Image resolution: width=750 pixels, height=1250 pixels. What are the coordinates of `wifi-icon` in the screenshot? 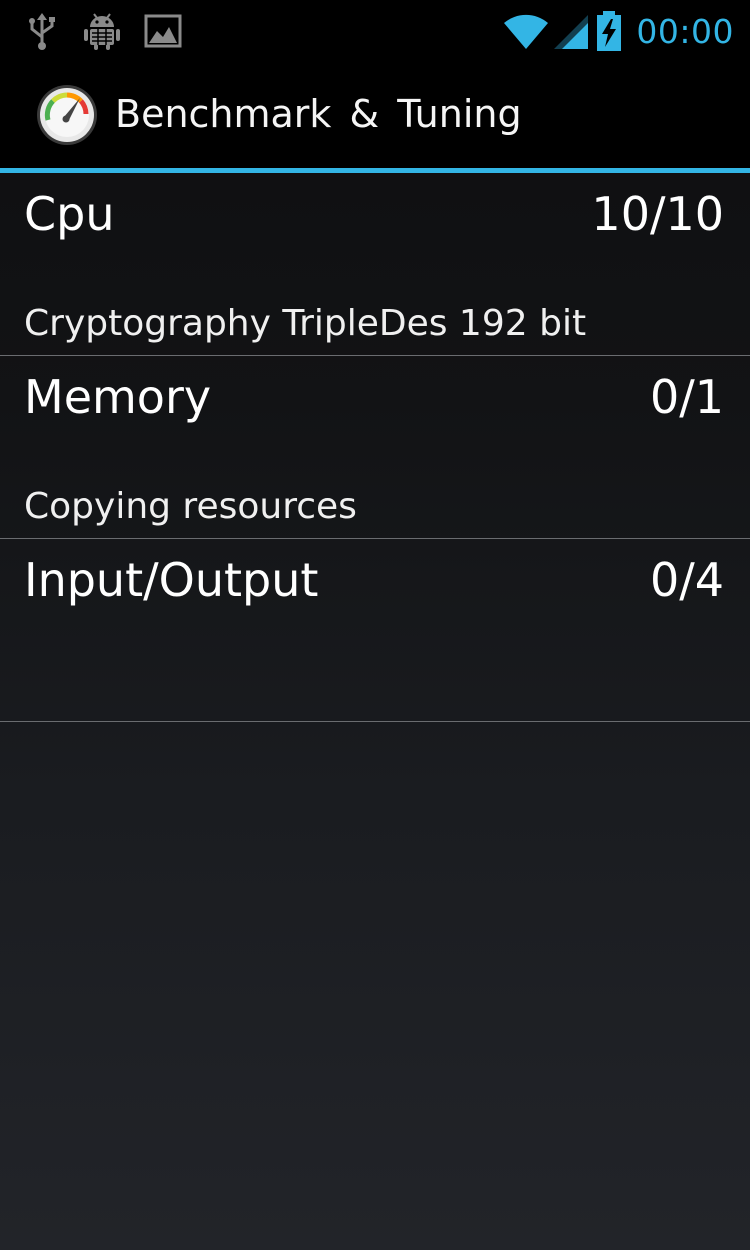 It's located at (526, 31).